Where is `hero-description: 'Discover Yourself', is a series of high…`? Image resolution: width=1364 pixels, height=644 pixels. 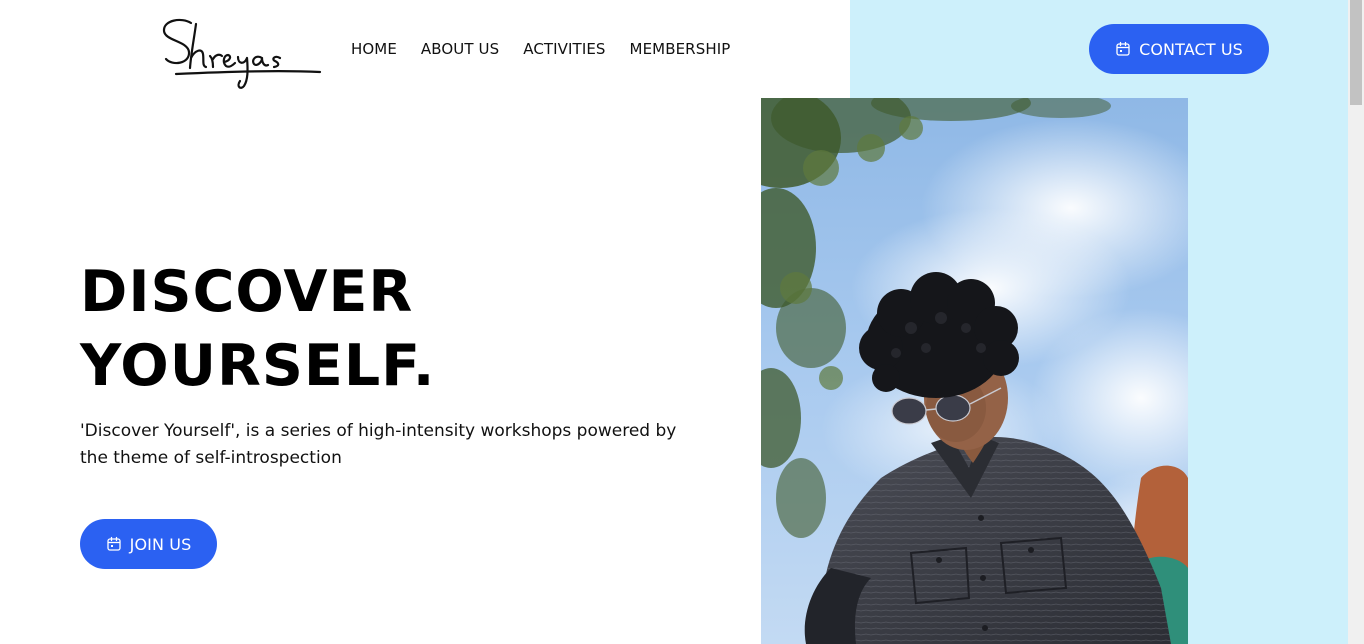 hero-description: 'Discover Yourself', is a series of high… is located at coordinates (378, 444).